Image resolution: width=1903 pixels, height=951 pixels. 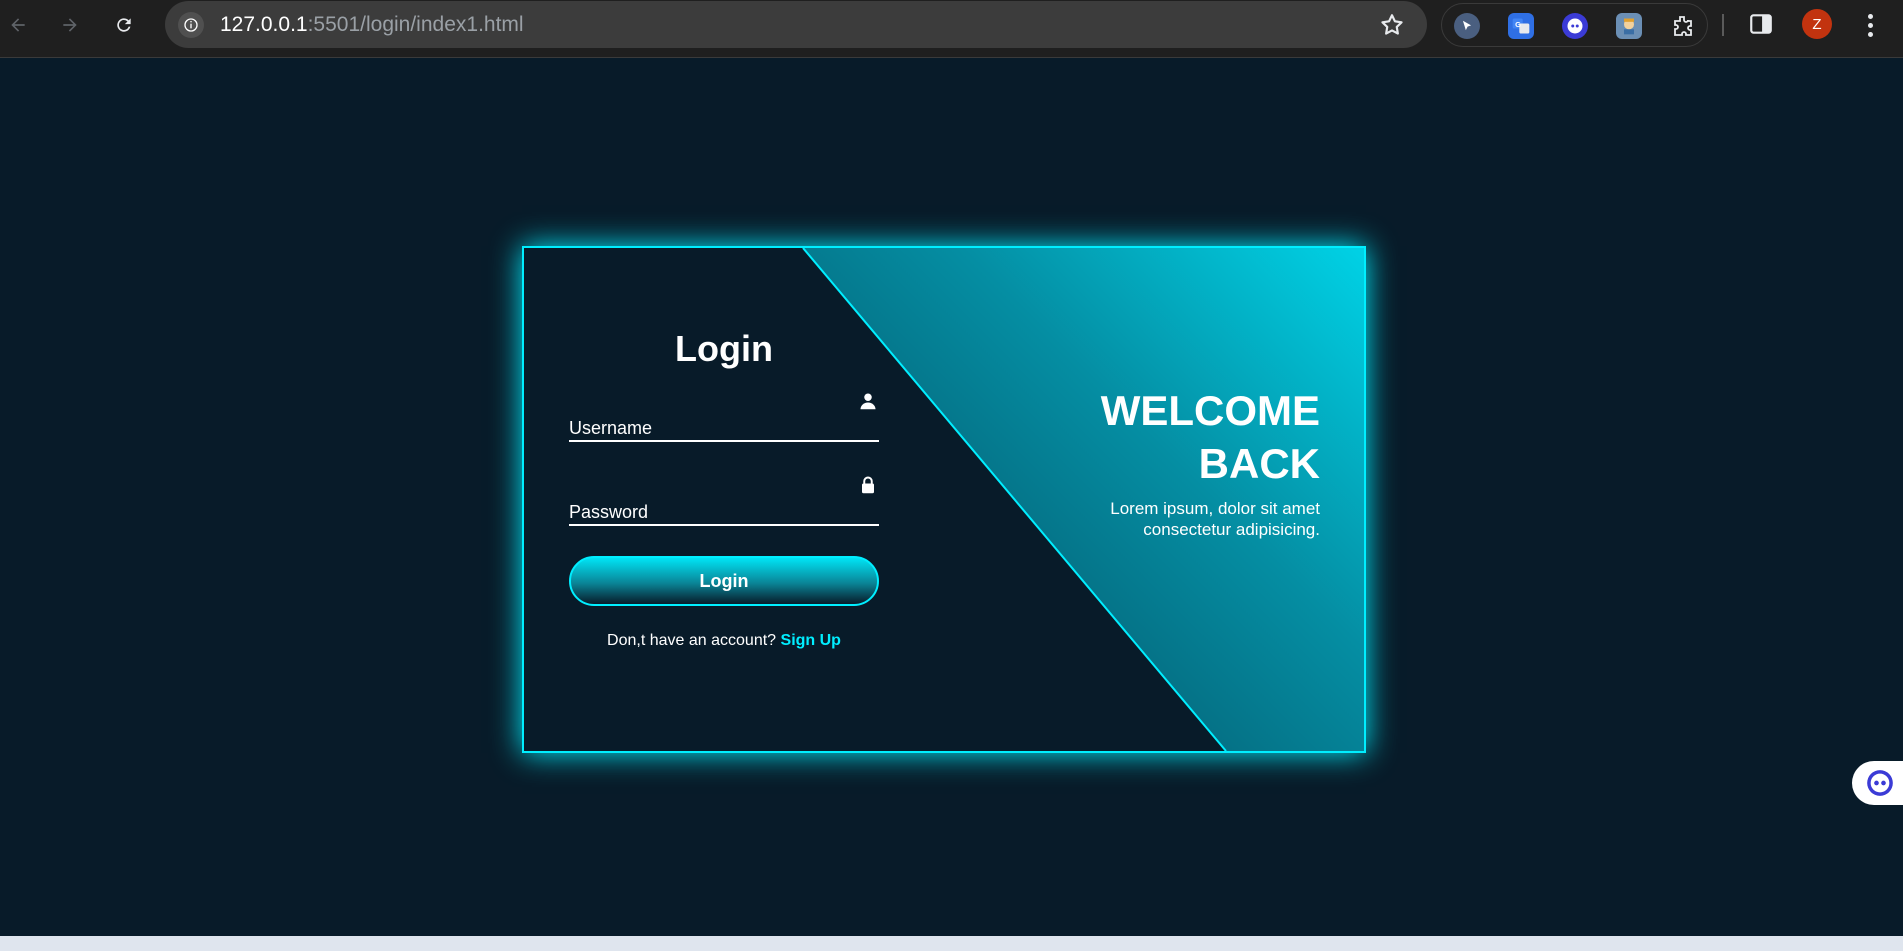 I want to click on assistant-extension-icon, so click(x=1575, y=26).